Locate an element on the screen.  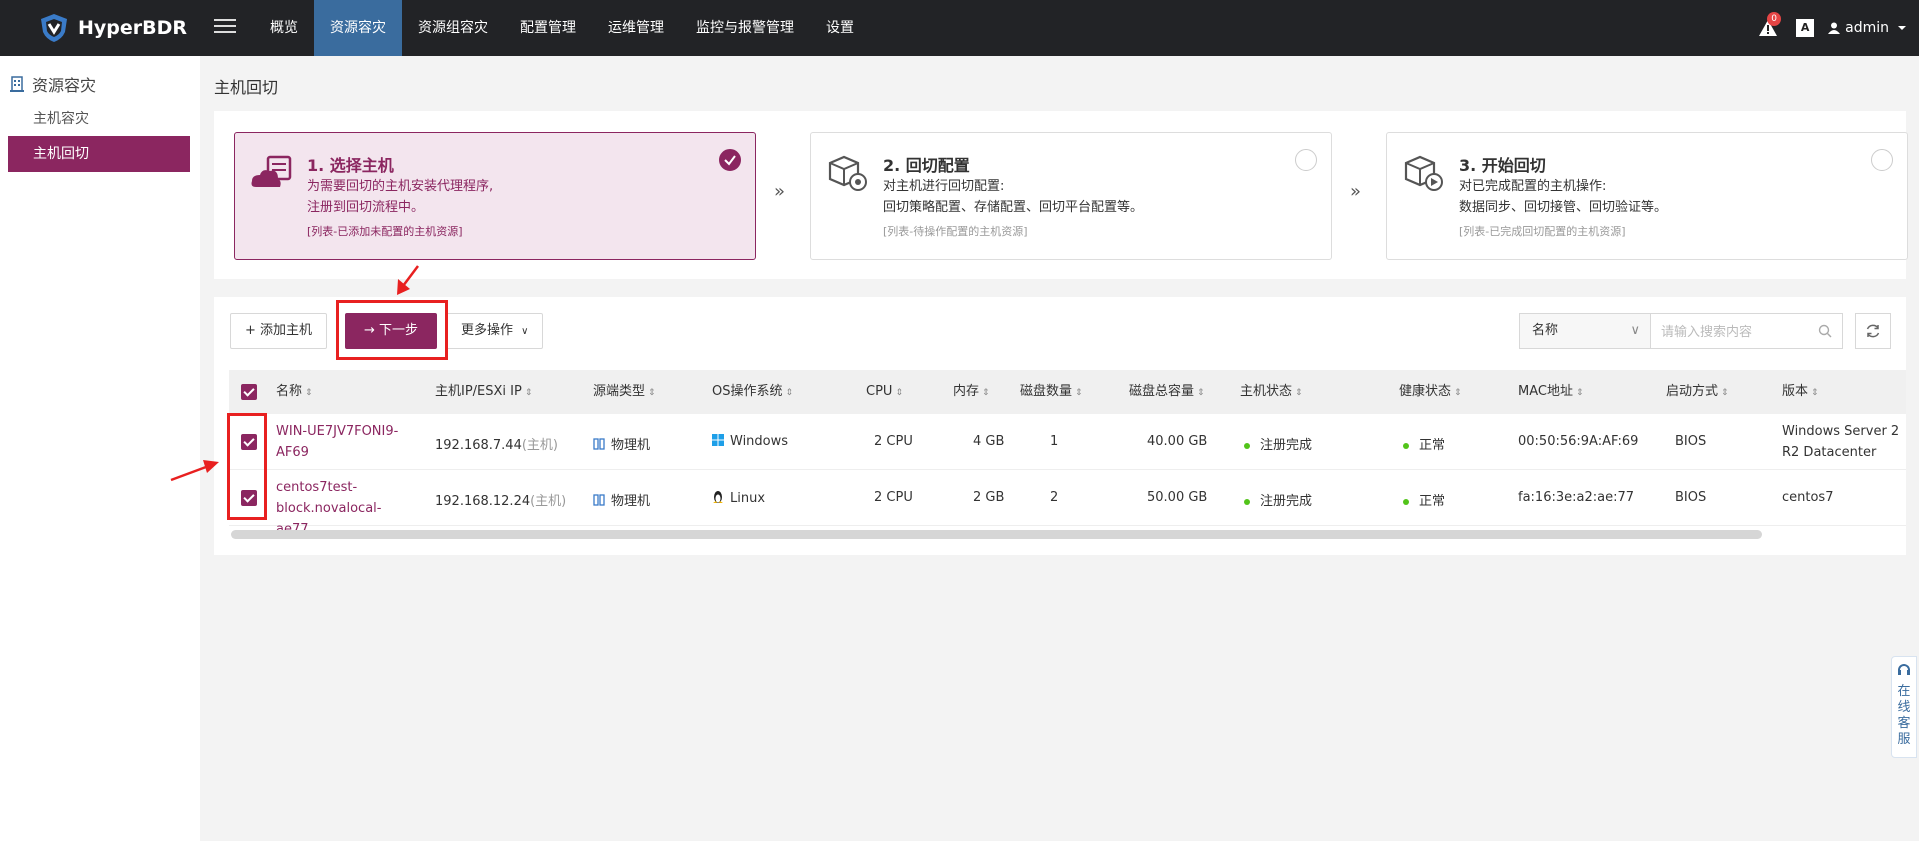
online-support-widget: 在线客服 is located at coordinates (1904, 707).